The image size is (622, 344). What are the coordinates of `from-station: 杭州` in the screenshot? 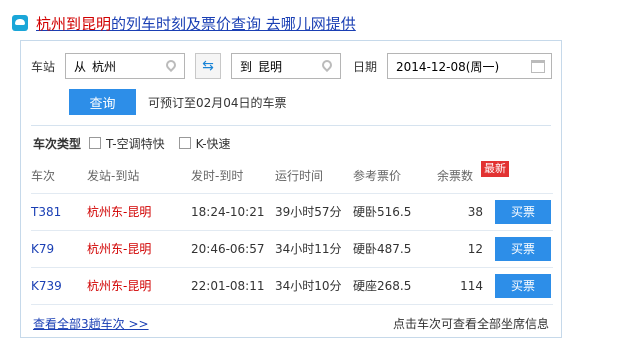 It's located at (99, 249).